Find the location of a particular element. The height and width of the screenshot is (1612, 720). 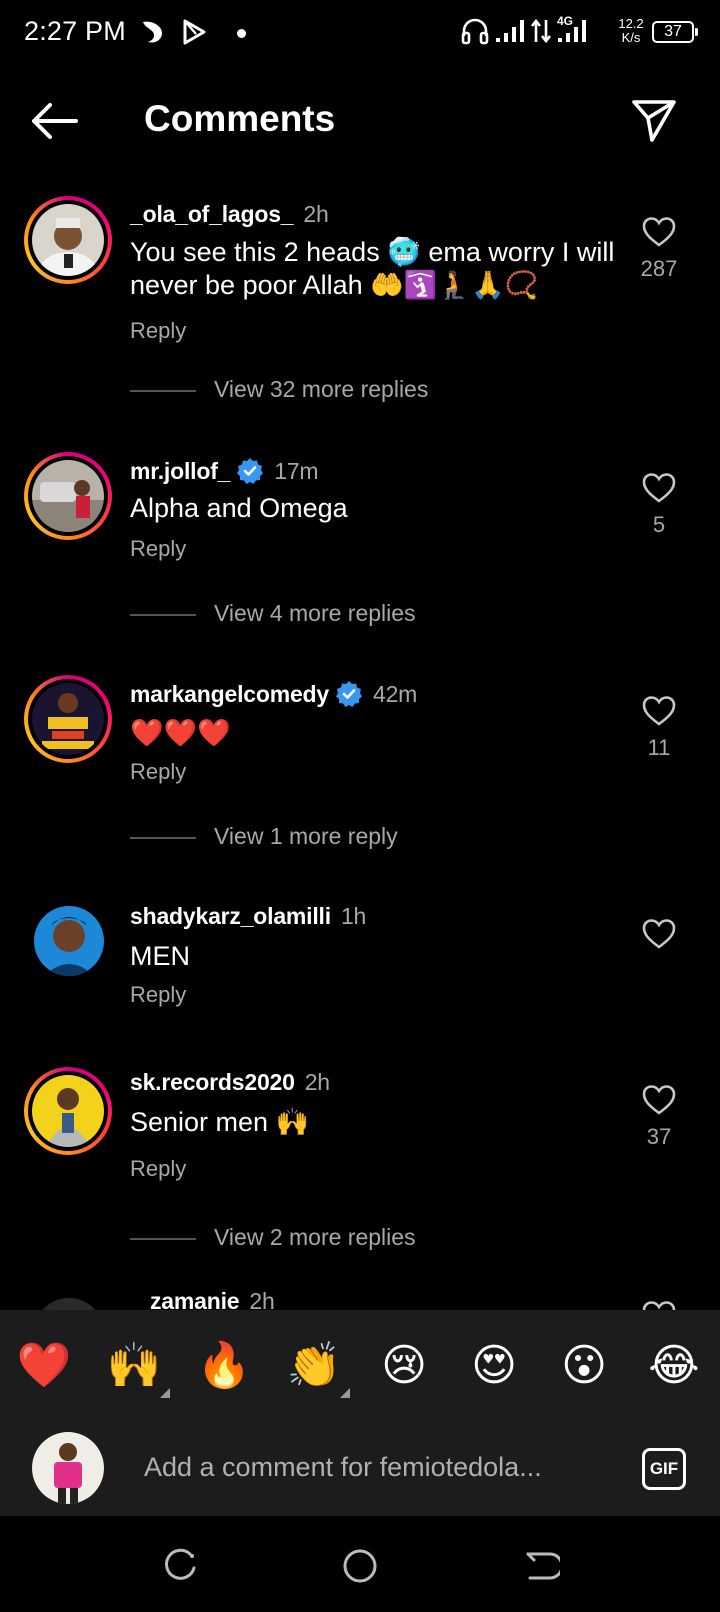

app-notification-icon is located at coordinates (152, 32).